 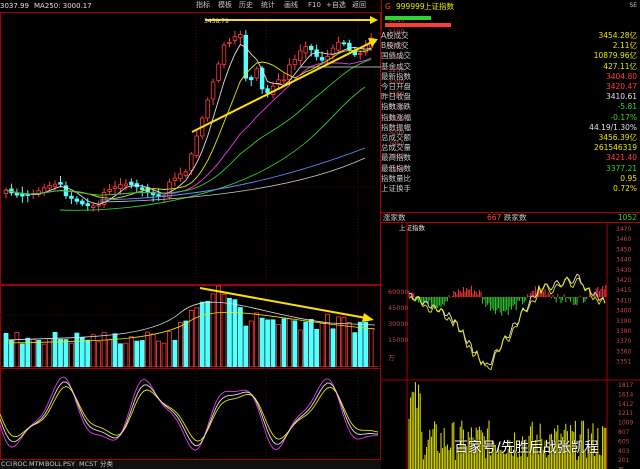 What do you see at coordinates (510, 190) in the screenshot?
I see `quote-row: 上证换手 0.72%` at bounding box center [510, 190].